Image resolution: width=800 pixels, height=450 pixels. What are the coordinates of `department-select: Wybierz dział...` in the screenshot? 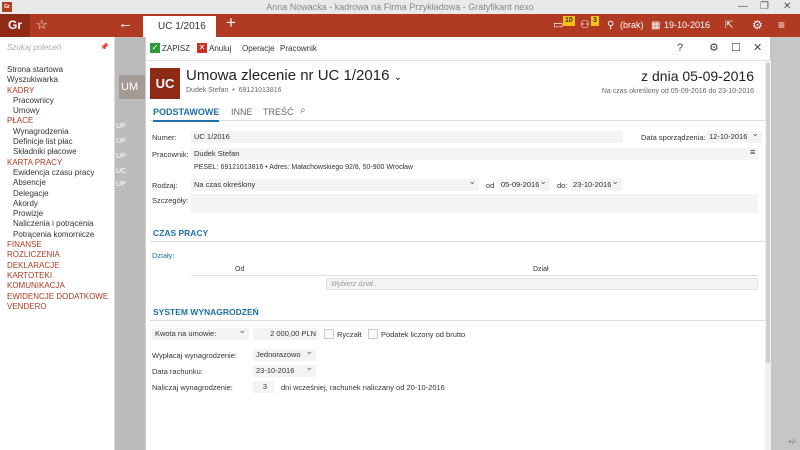 It's located at (542, 284).